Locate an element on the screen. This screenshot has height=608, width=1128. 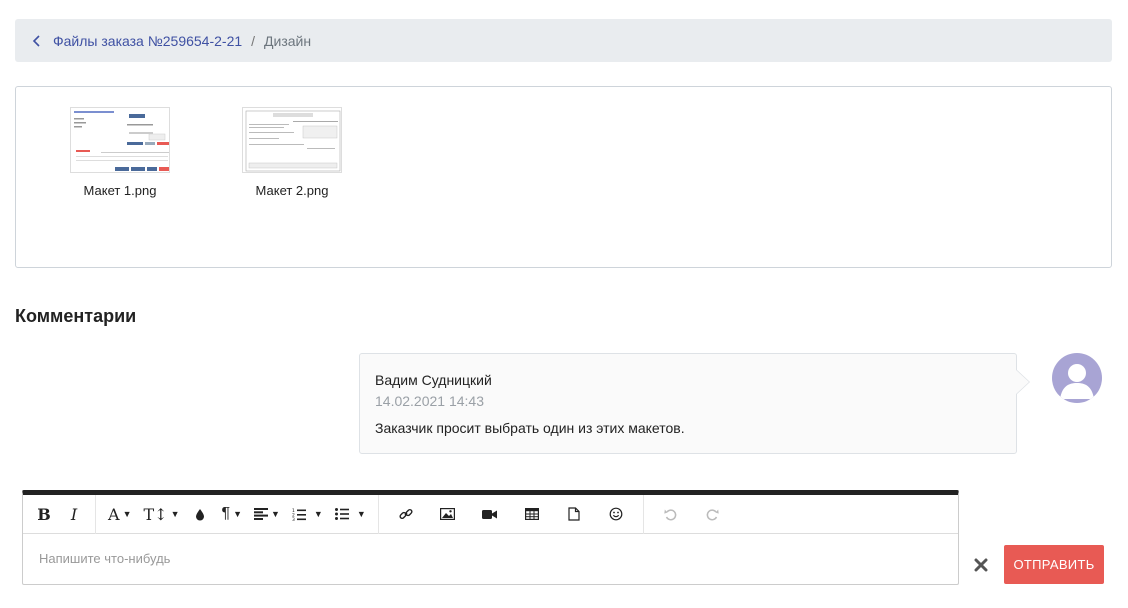
text-color-button is located at coordinates (200, 514).